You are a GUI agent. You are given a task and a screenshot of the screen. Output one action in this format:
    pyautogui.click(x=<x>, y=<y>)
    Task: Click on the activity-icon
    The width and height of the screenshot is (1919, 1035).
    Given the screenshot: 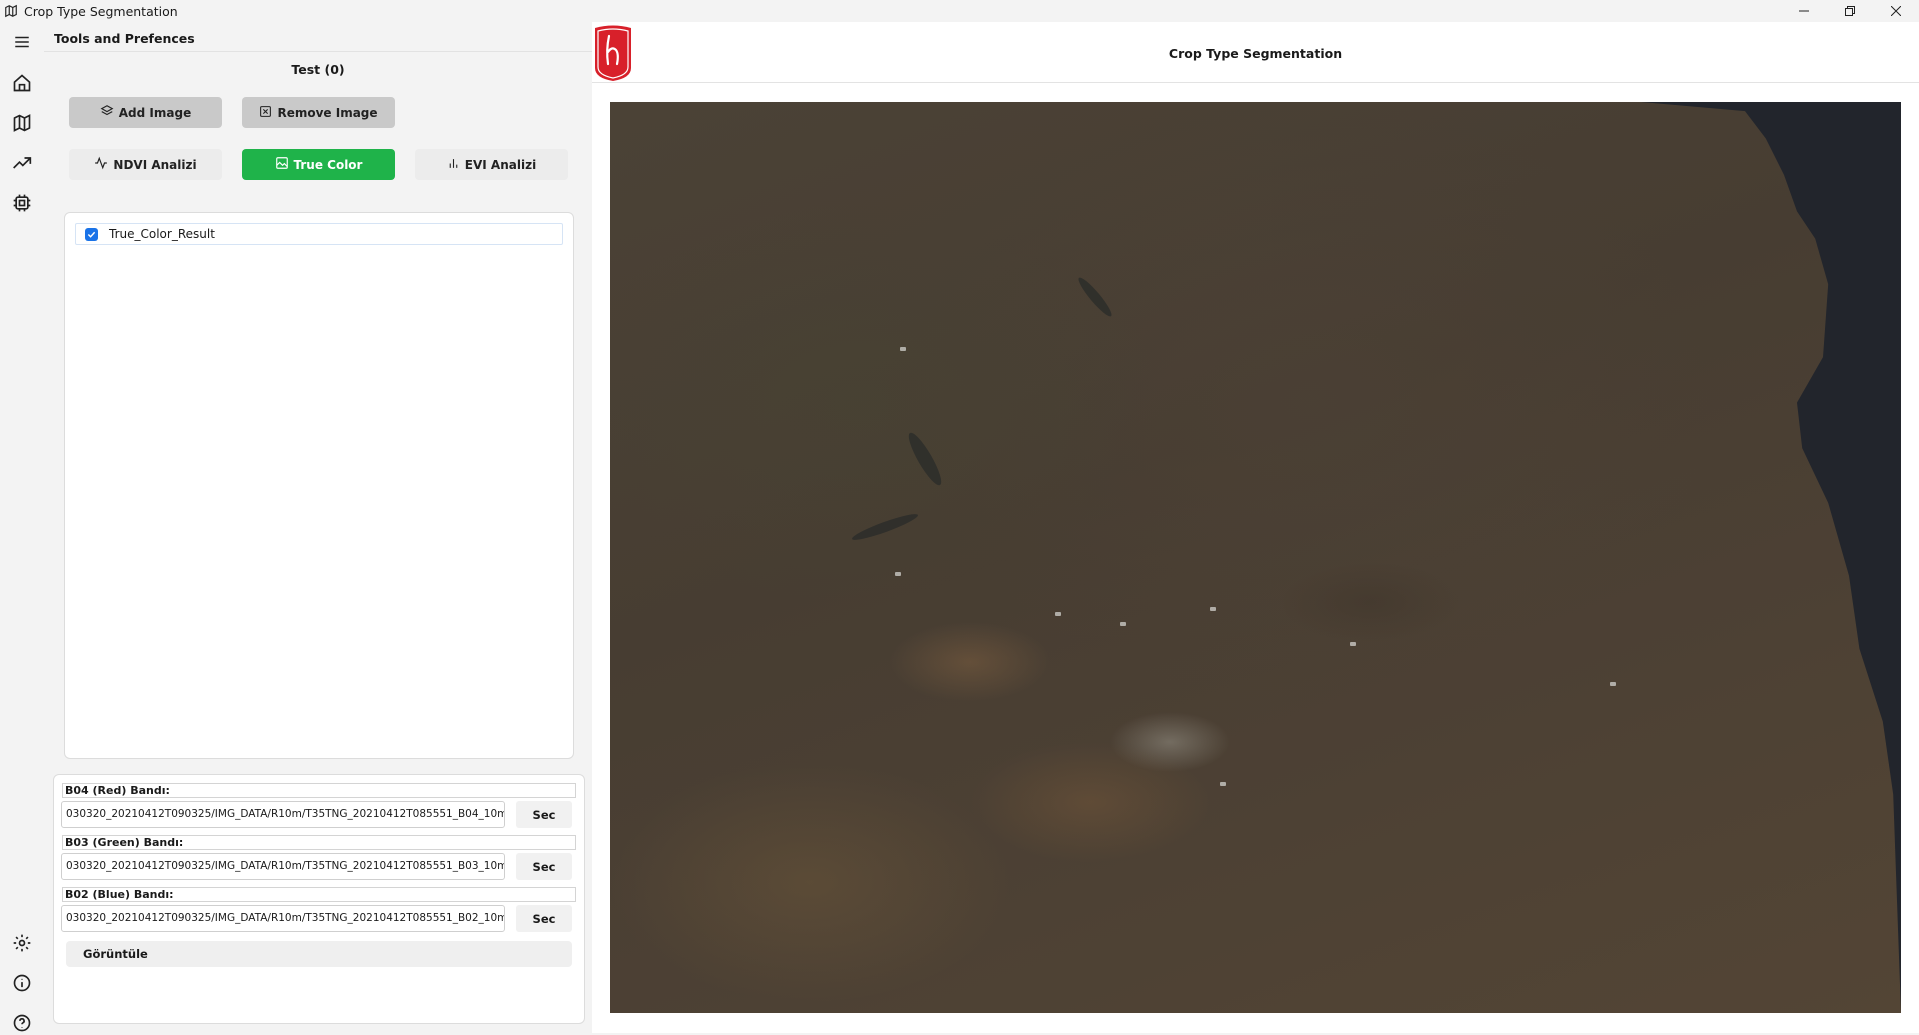 What is the action you would take?
    pyautogui.click(x=101, y=164)
    